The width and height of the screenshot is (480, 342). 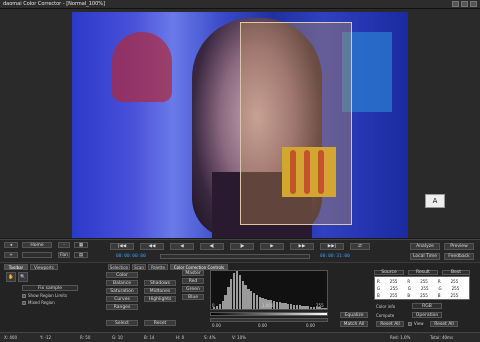 I want to click on best-header: Best, so click(x=456, y=272).